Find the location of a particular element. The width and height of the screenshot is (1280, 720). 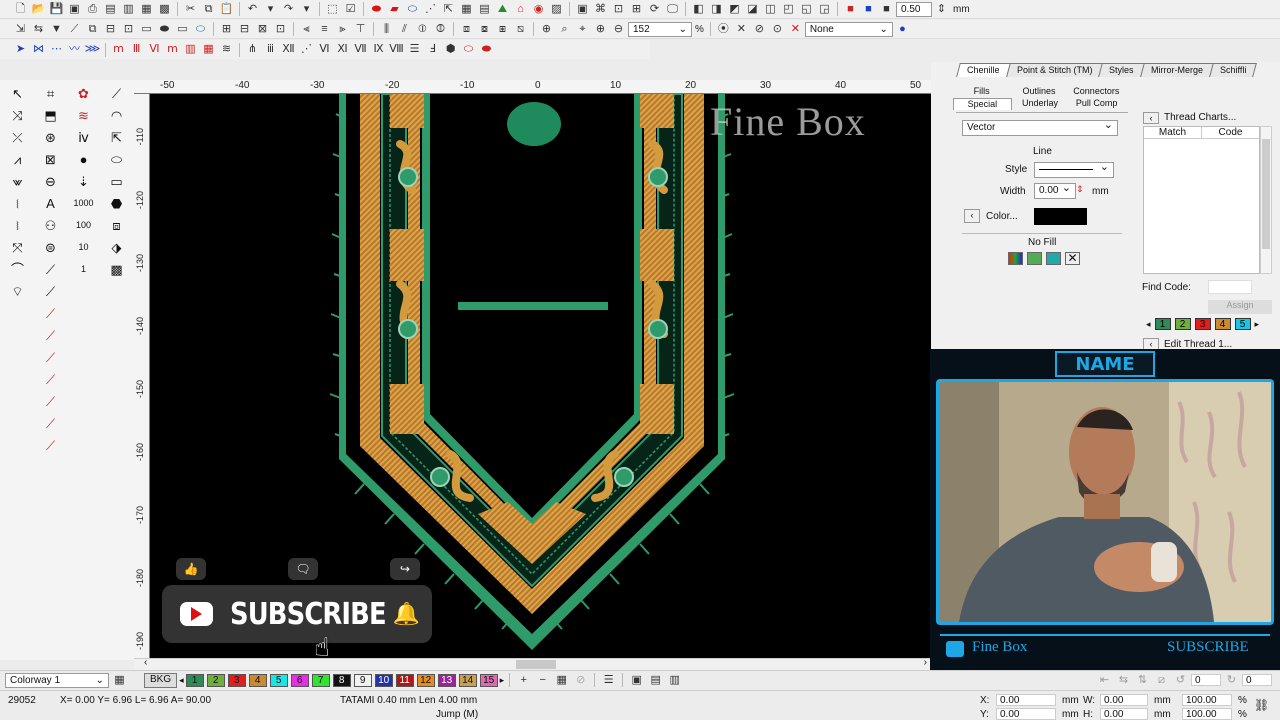

rotate-icon: ⟳ is located at coordinates (654, 9).